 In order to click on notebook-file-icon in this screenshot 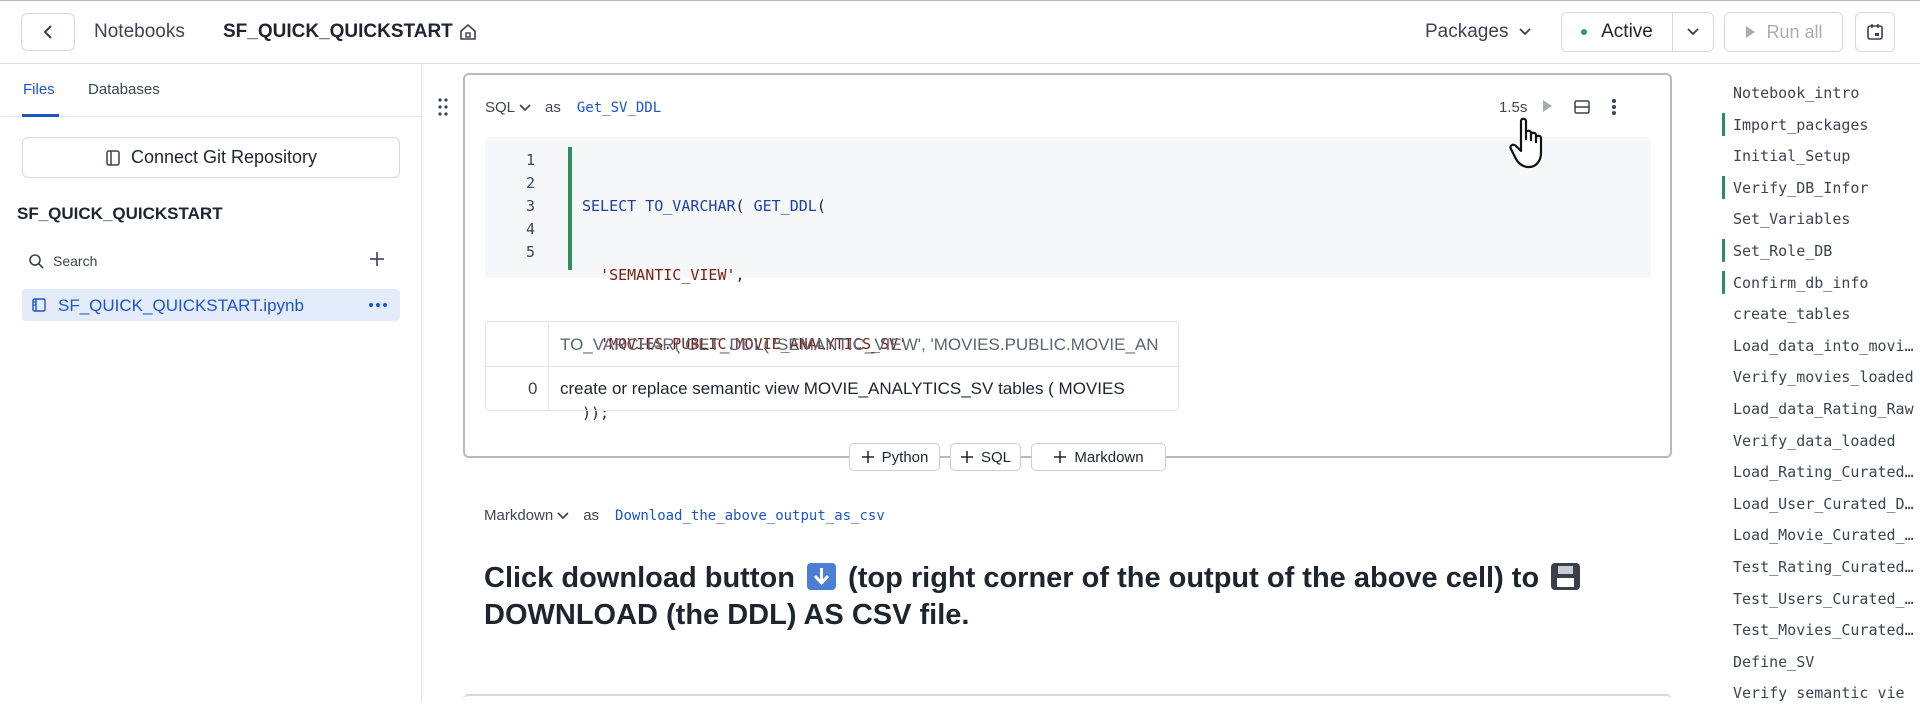, I will do `click(39, 307)`.